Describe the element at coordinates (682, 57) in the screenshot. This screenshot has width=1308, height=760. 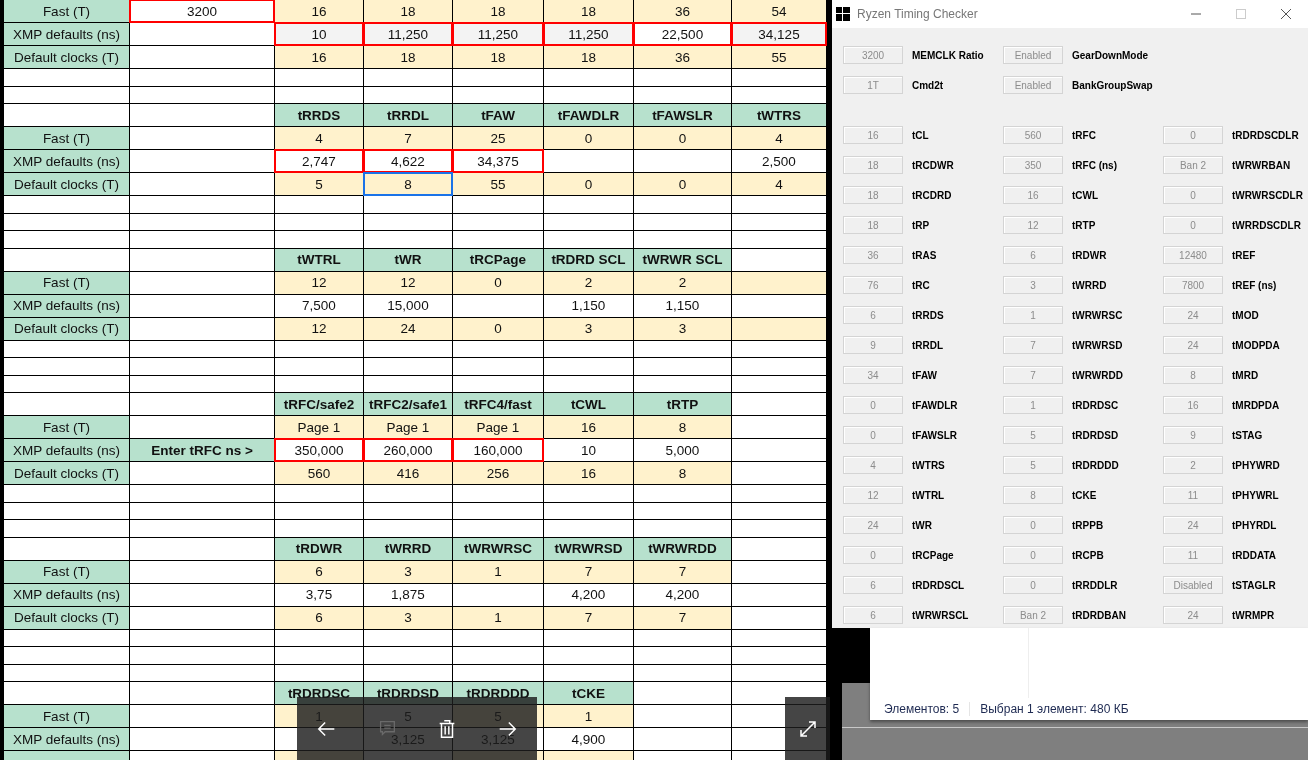
I see `table-cell: 36` at that location.